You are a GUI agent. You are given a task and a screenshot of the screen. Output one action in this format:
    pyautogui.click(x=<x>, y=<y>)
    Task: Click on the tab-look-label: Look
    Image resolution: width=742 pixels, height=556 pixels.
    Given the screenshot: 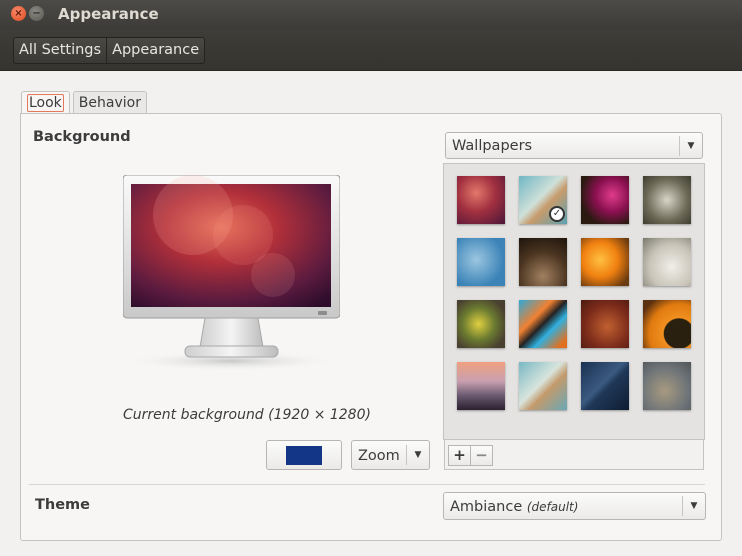 What is the action you would take?
    pyautogui.click(x=45, y=103)
    